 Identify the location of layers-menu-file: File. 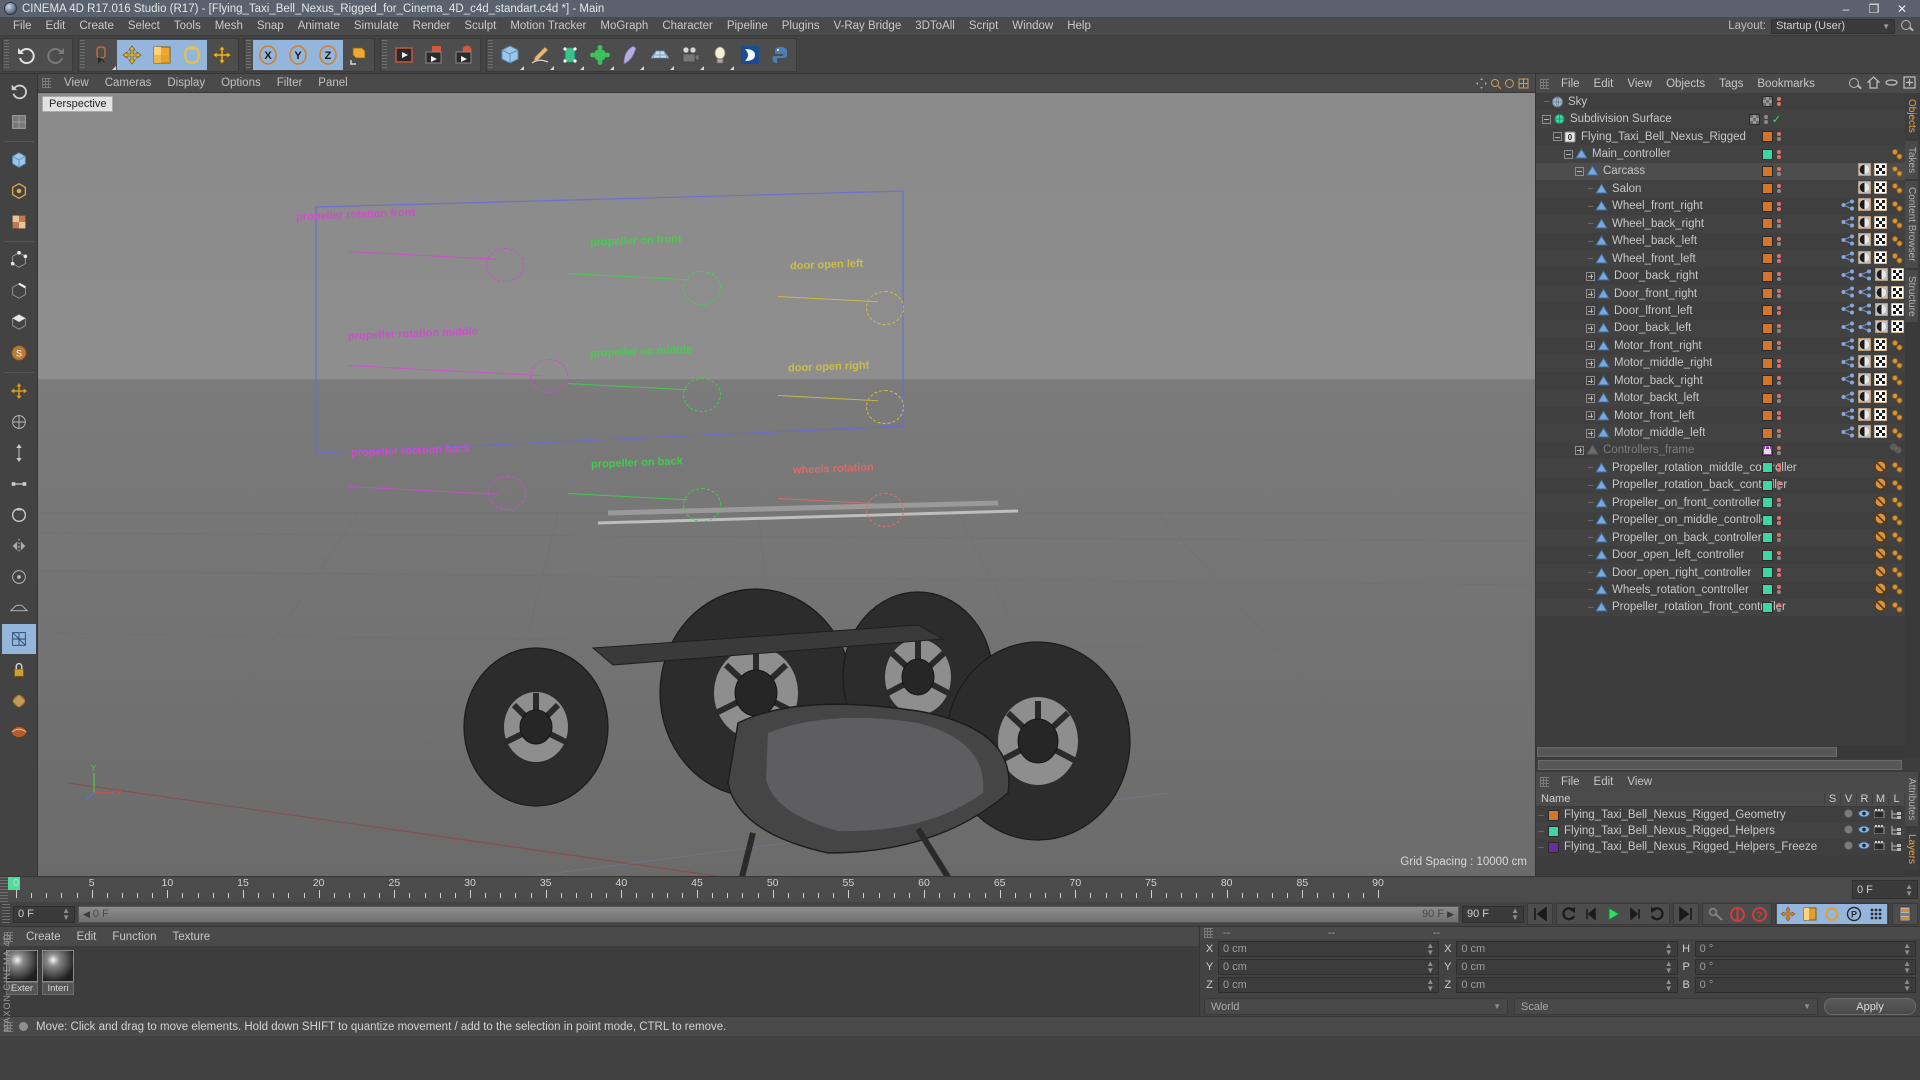
(1570, 782).